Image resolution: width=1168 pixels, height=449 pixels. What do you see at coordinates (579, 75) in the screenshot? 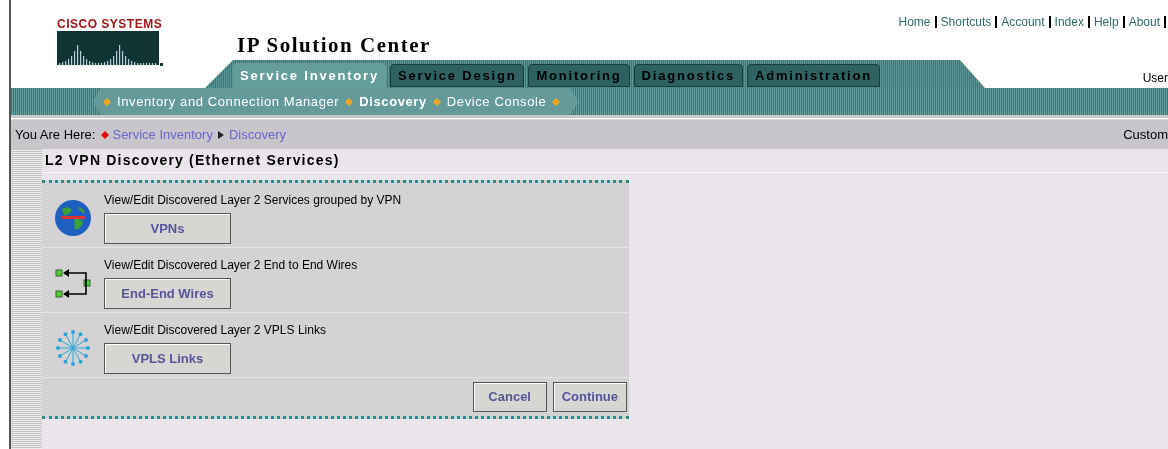
I see `nav-tab: Monitoring` at bounding box center [579, 75].